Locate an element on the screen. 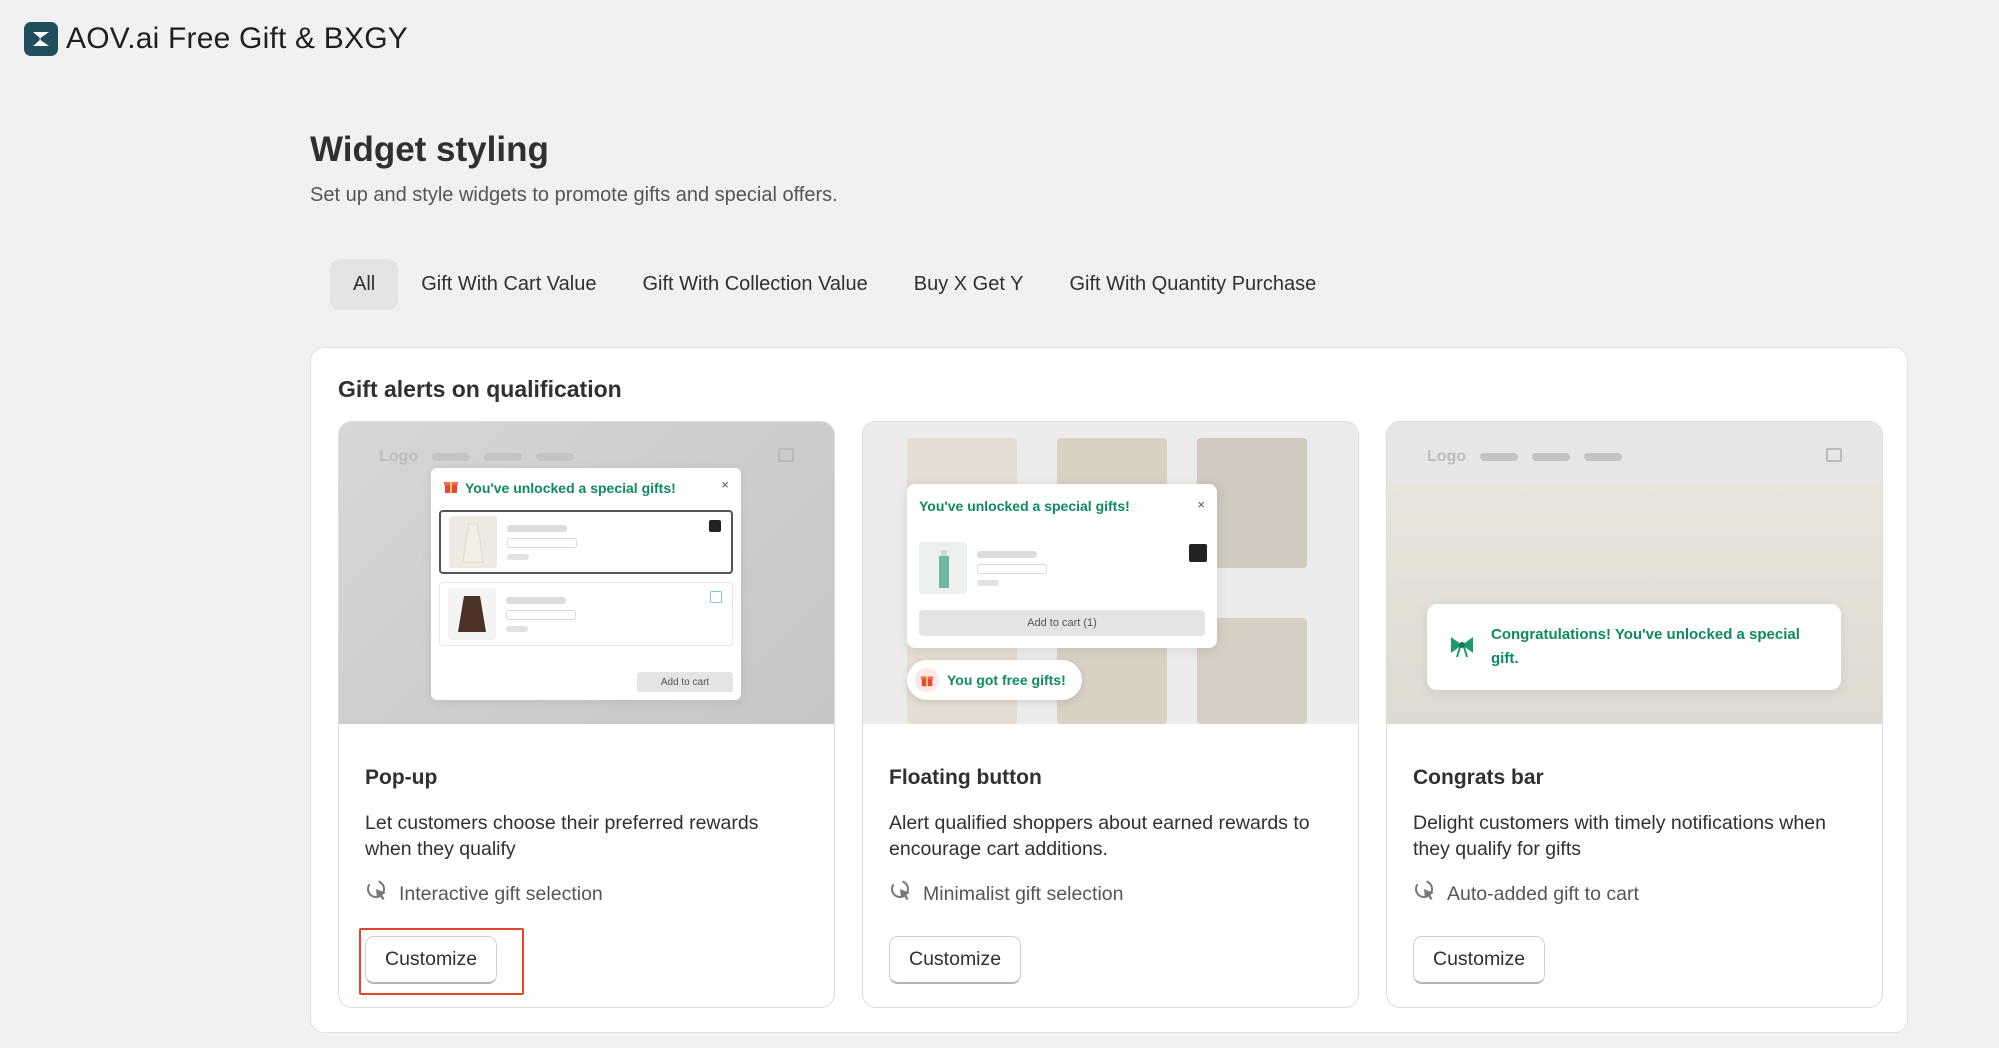 The image size is (1999, 1048). feature-label: Minimalist gift selection is located at coordinates (1023, 893).